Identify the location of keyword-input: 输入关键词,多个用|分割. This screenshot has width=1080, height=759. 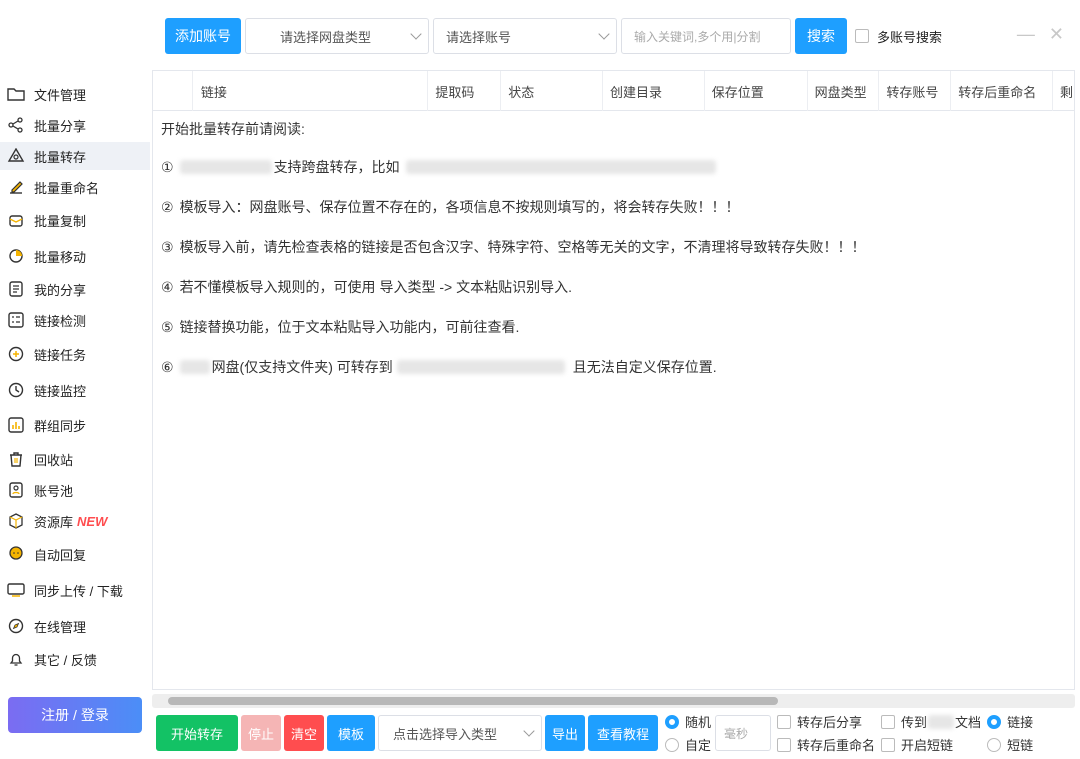
(706, 36).